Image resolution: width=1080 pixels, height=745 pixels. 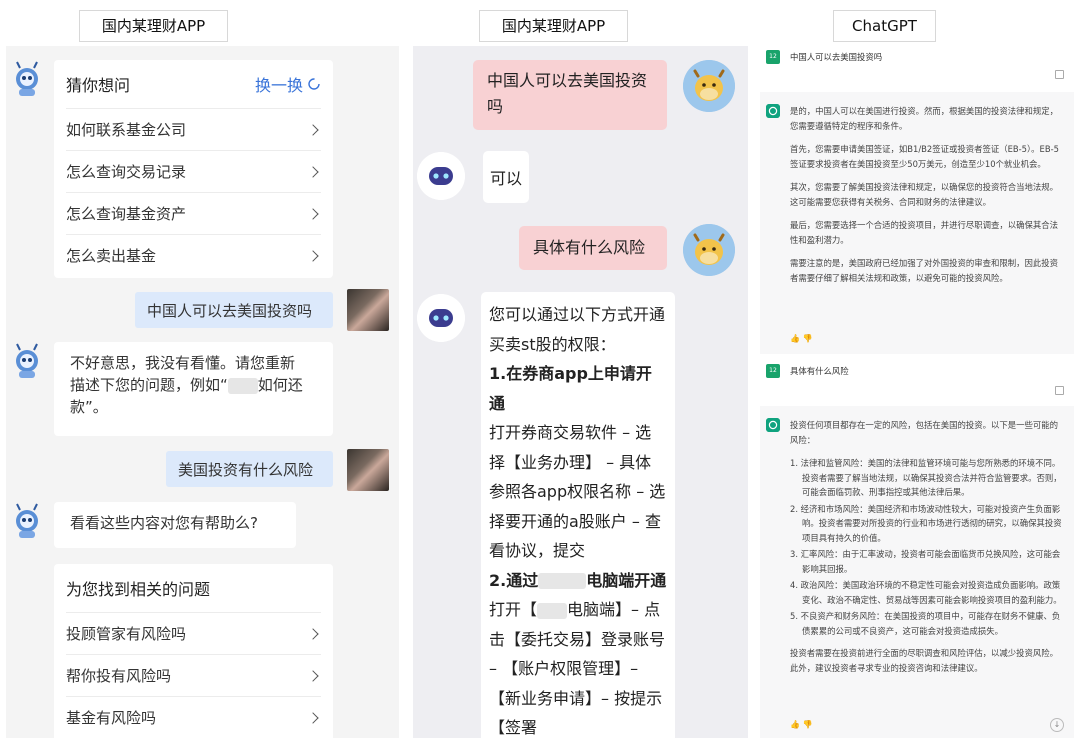 I want to click on scroll-down-icon: ↓, so click(x=1057, y=725).